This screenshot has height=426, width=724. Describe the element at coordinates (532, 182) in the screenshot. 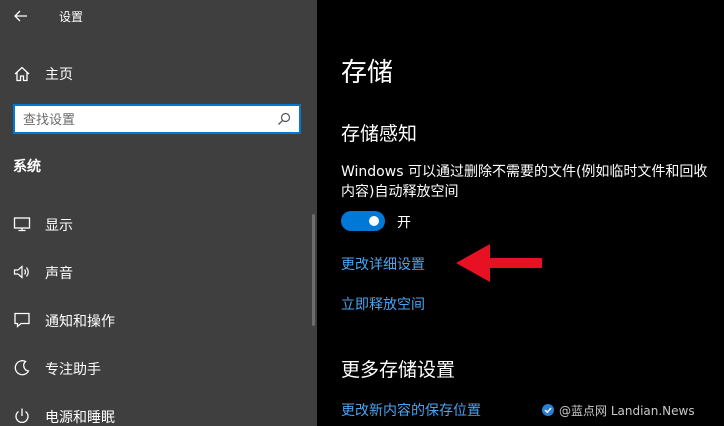

I see `storage-sense-description: Windows 可以通过删除不需要的文件(例如临时文件和回收 内容)自动释放空间` at that location.